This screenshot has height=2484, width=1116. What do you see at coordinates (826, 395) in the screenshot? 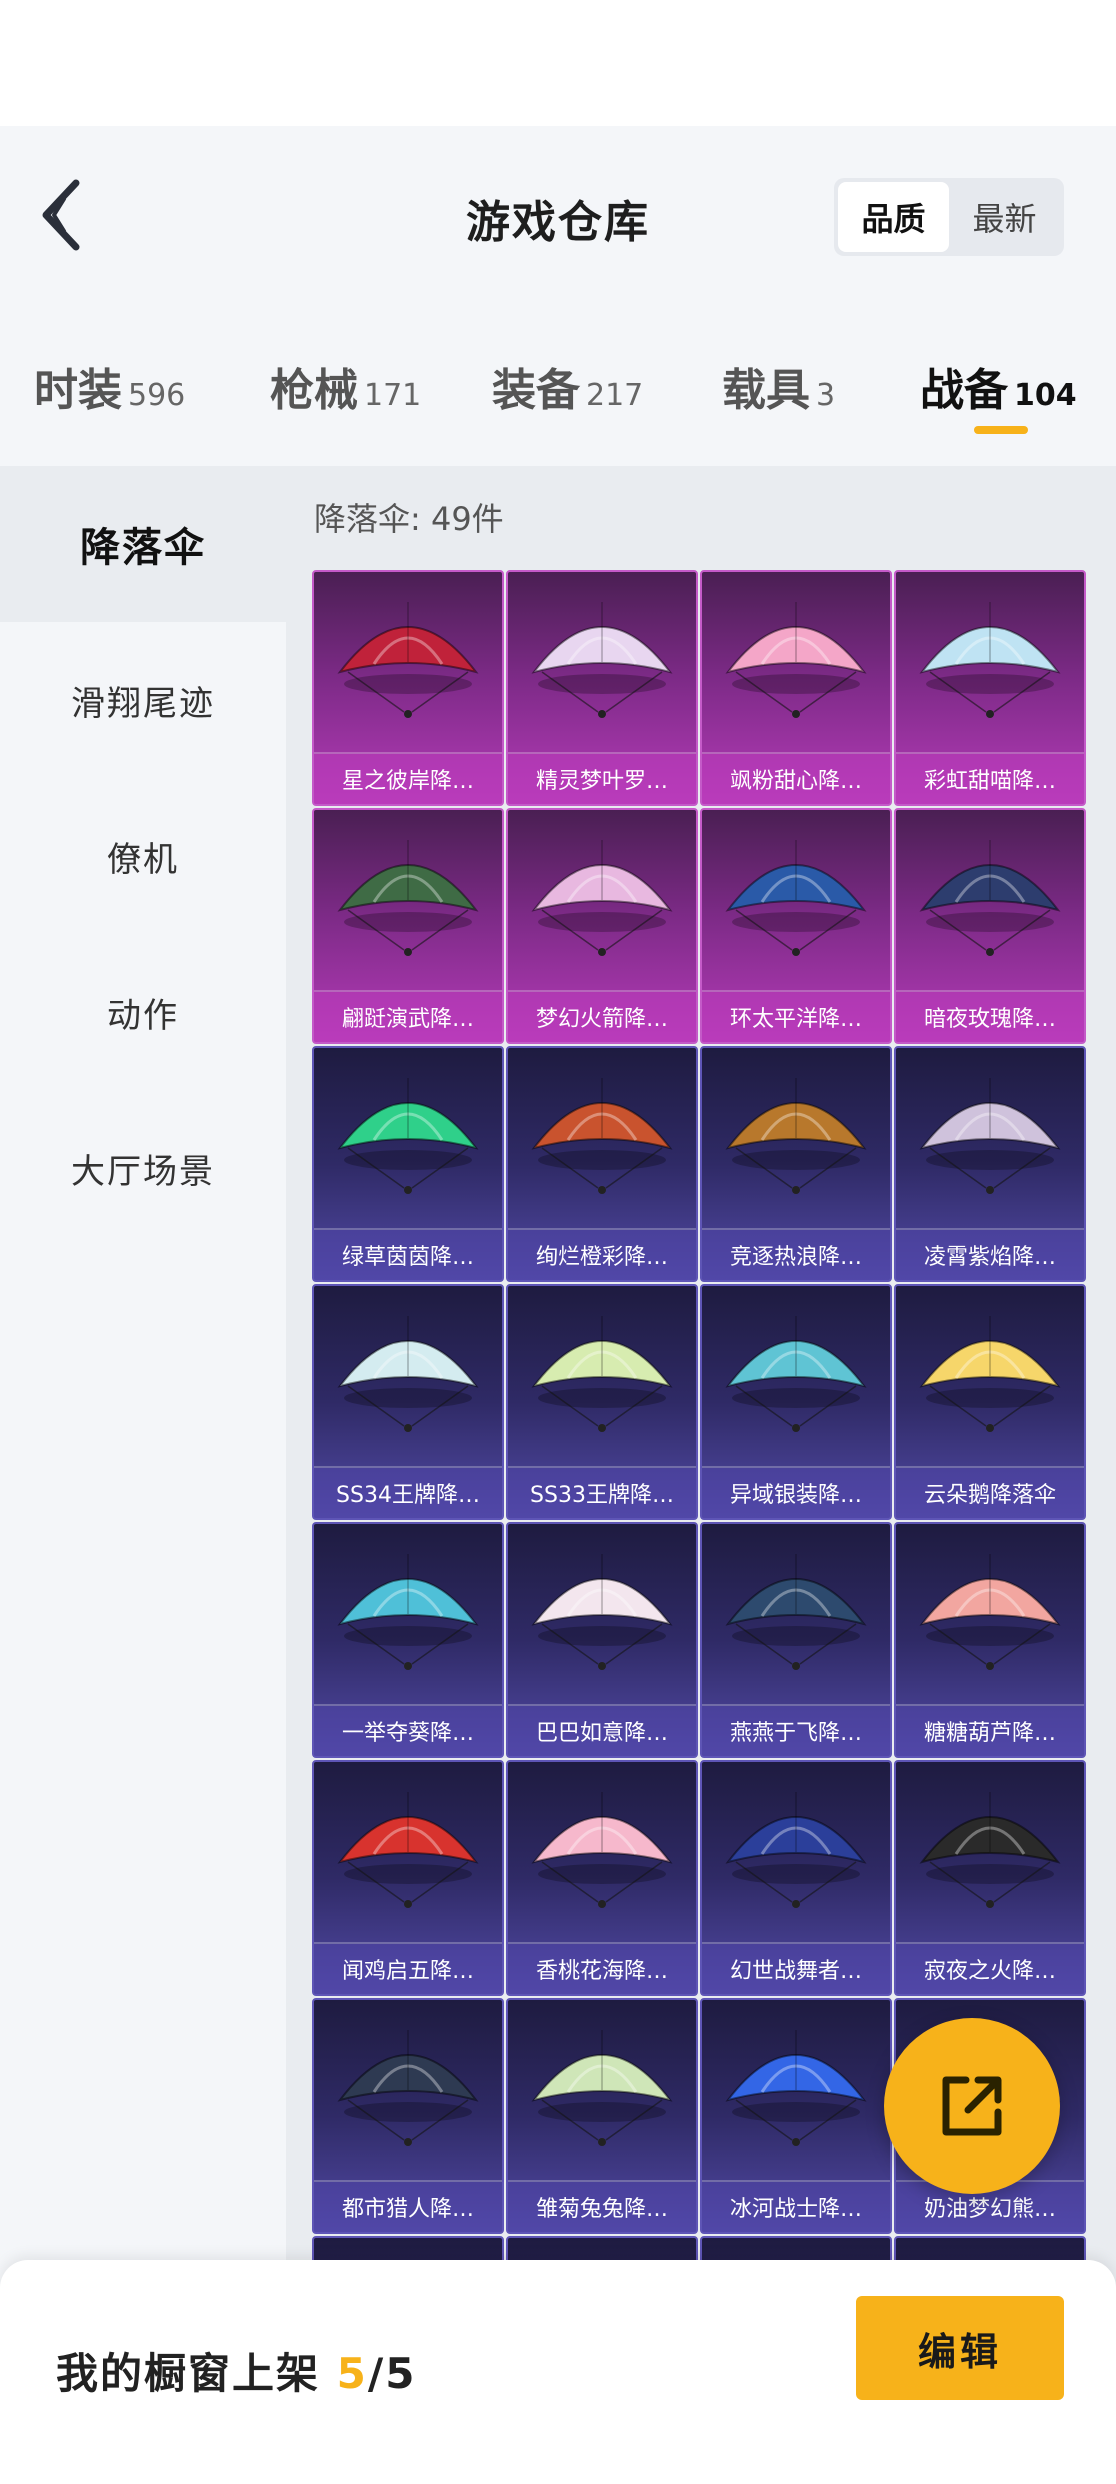
I see `tab-count: 3` at bounding box center [826, 395].